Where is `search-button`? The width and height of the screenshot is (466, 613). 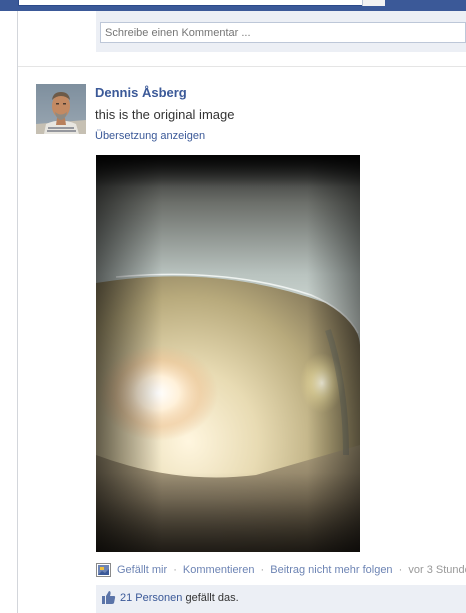 search-button is located at coordinates (373, 3).